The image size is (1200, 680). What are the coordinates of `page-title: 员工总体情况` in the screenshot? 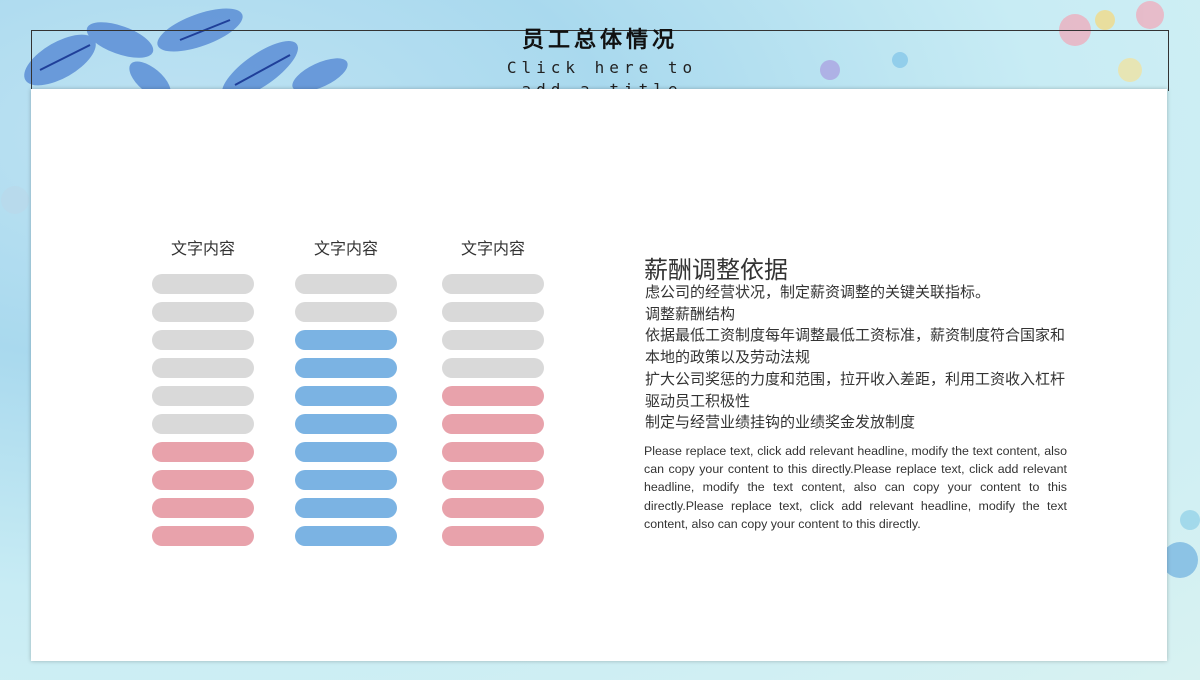 It's located at (600, 38).